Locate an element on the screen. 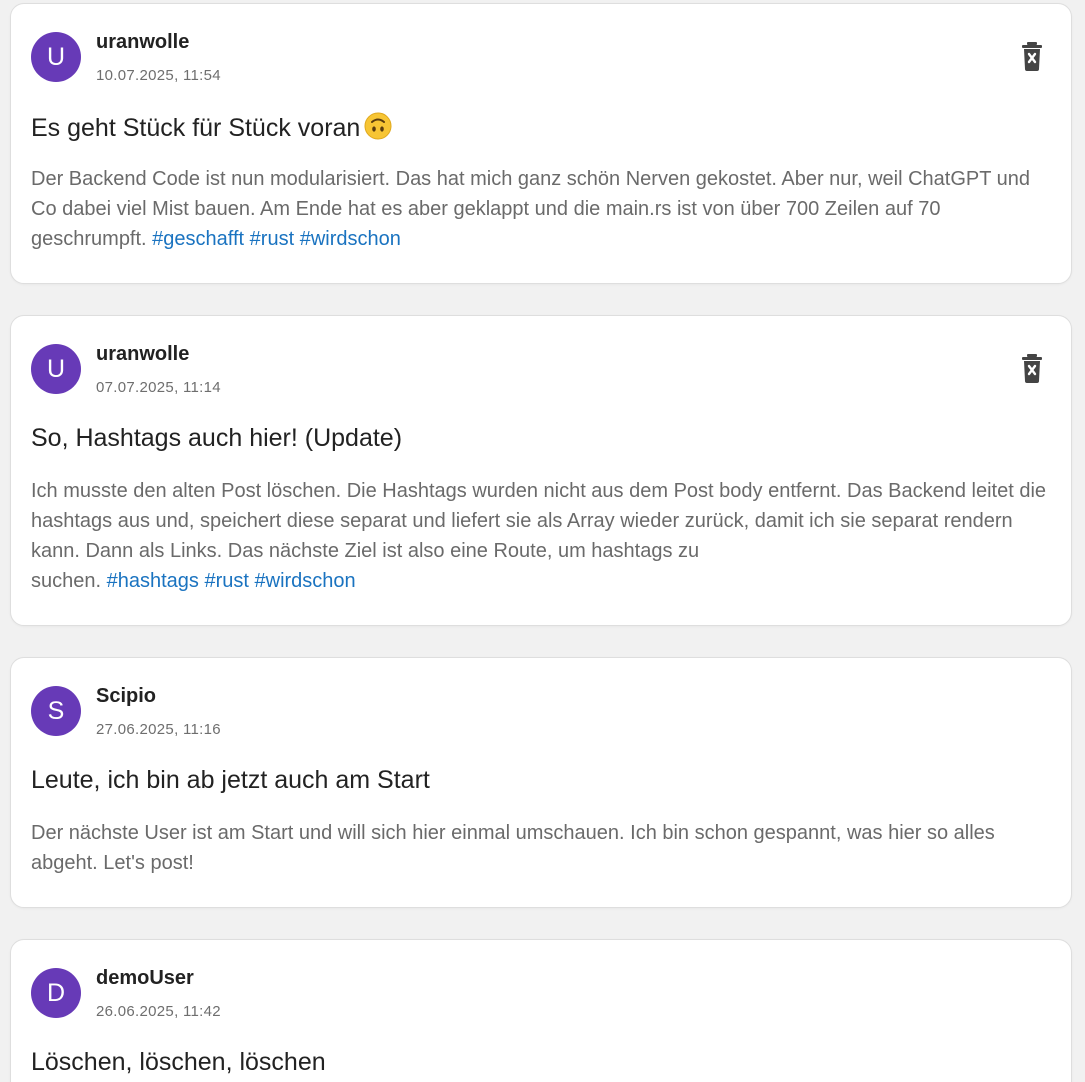  post-timestamp: 27.06.2025, 11:16 is located at coordinates (158, 729).